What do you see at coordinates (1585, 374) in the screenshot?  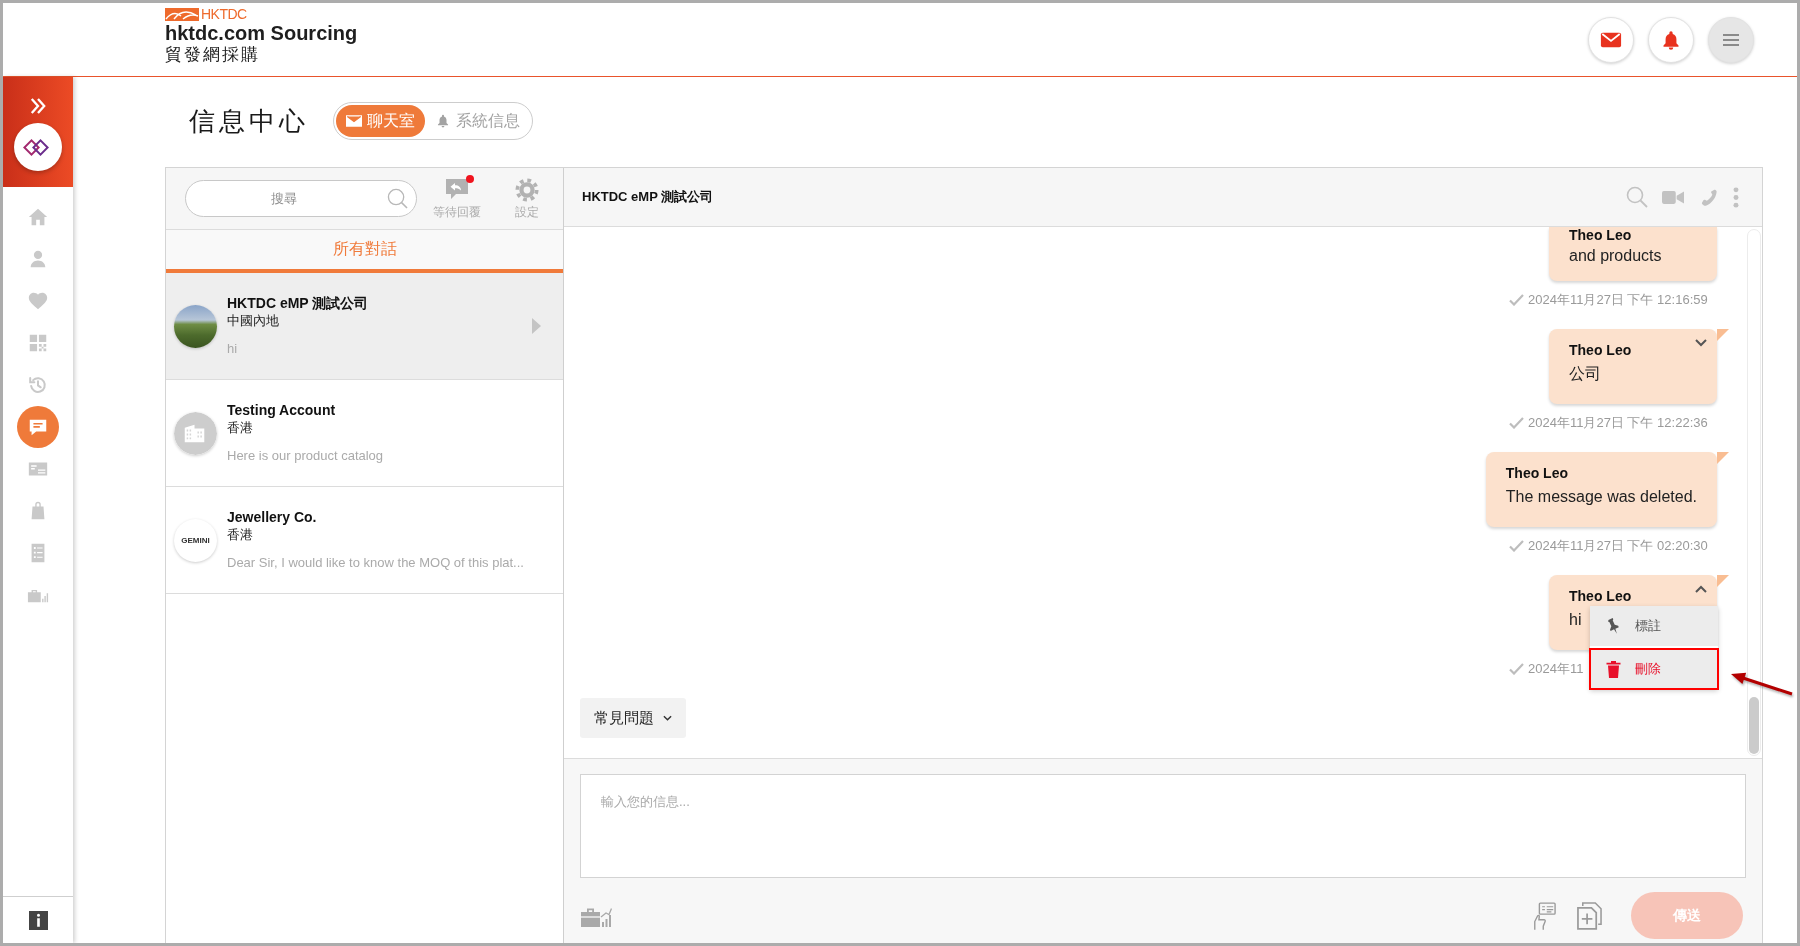 I see `message-text: 公司` at bounding box center [1585, 374].